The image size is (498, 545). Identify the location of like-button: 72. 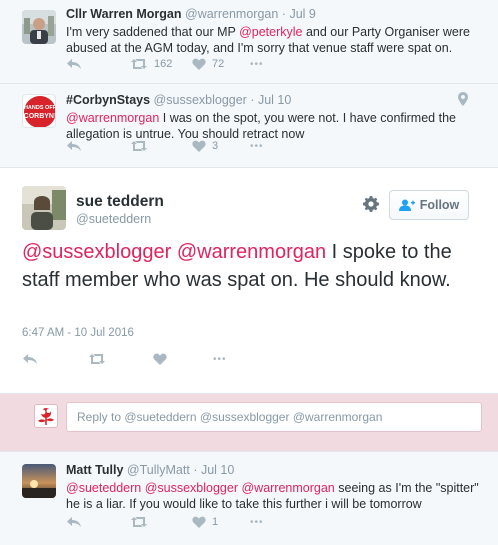
(221, 64).